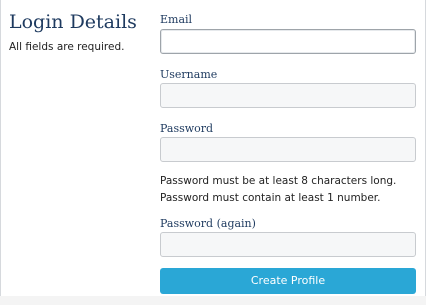 The height and width of the screenshot is (305, 437). What do you see at coordinates (288, 244) in the screenshot?
I see `password-again-field` at bounding box center [288, 244].